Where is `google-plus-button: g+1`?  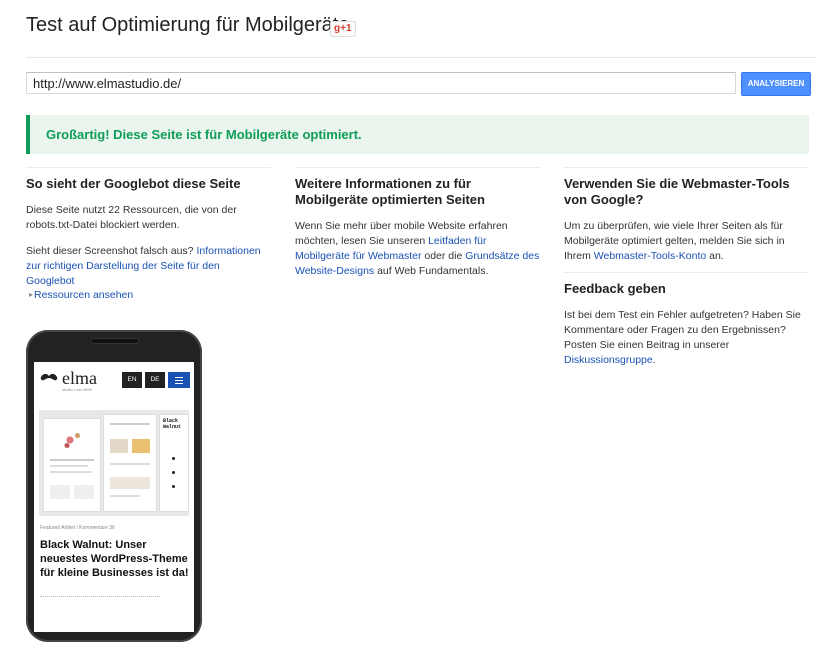
google-plus-button: g+1 is located at coordinates (343, 29).